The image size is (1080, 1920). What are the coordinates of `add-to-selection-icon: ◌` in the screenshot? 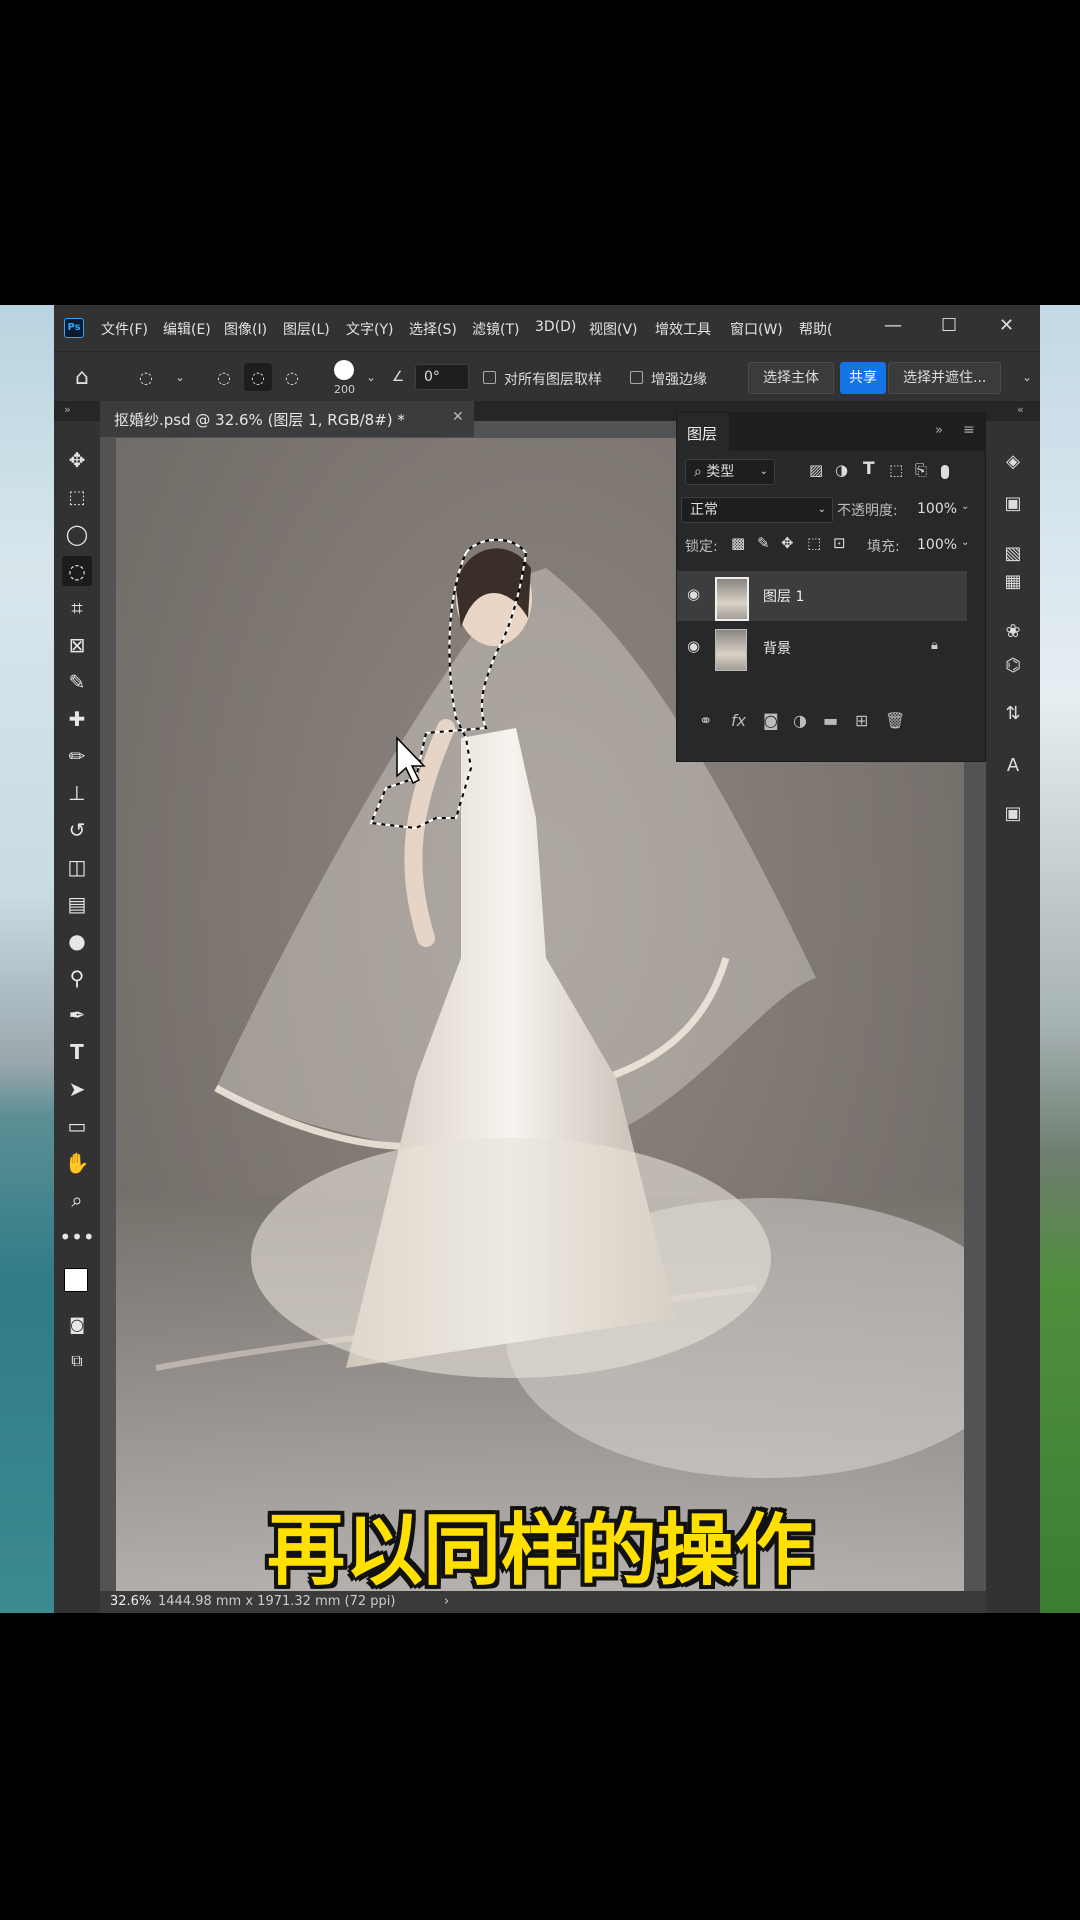 It's located at (258, 377).